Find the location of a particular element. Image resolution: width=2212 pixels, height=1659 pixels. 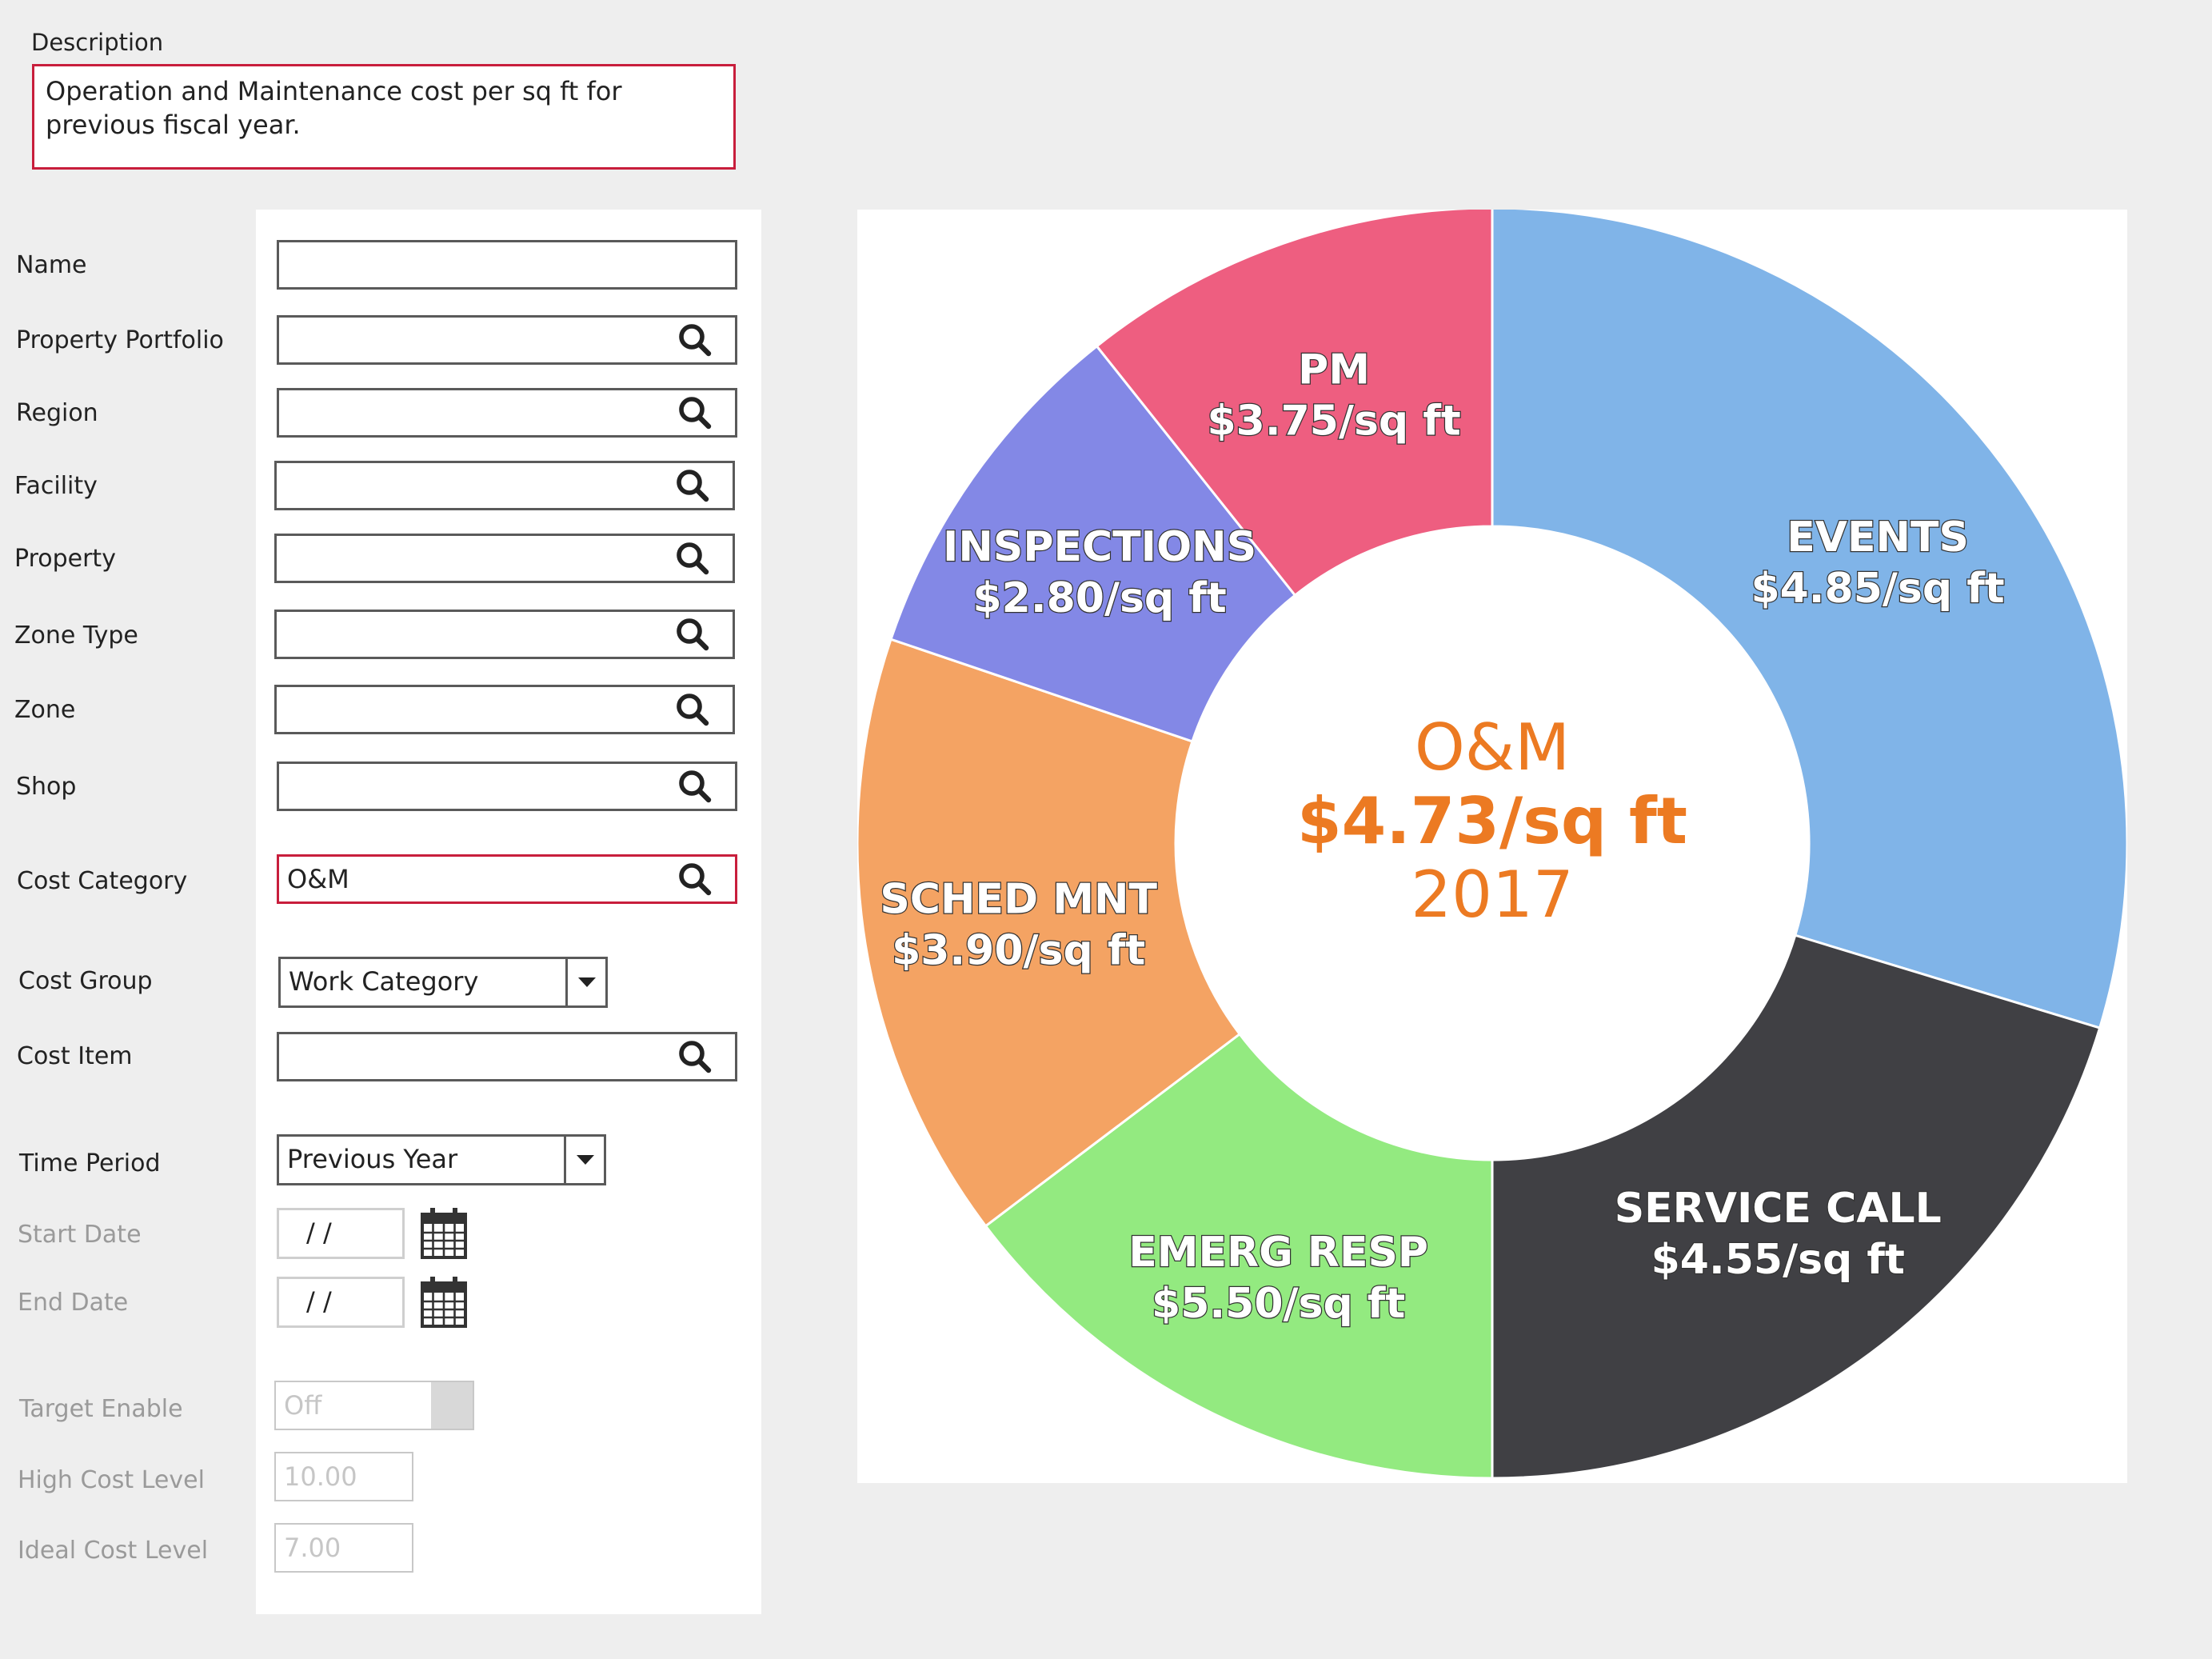

property-input is located at coordinates (504, 558).